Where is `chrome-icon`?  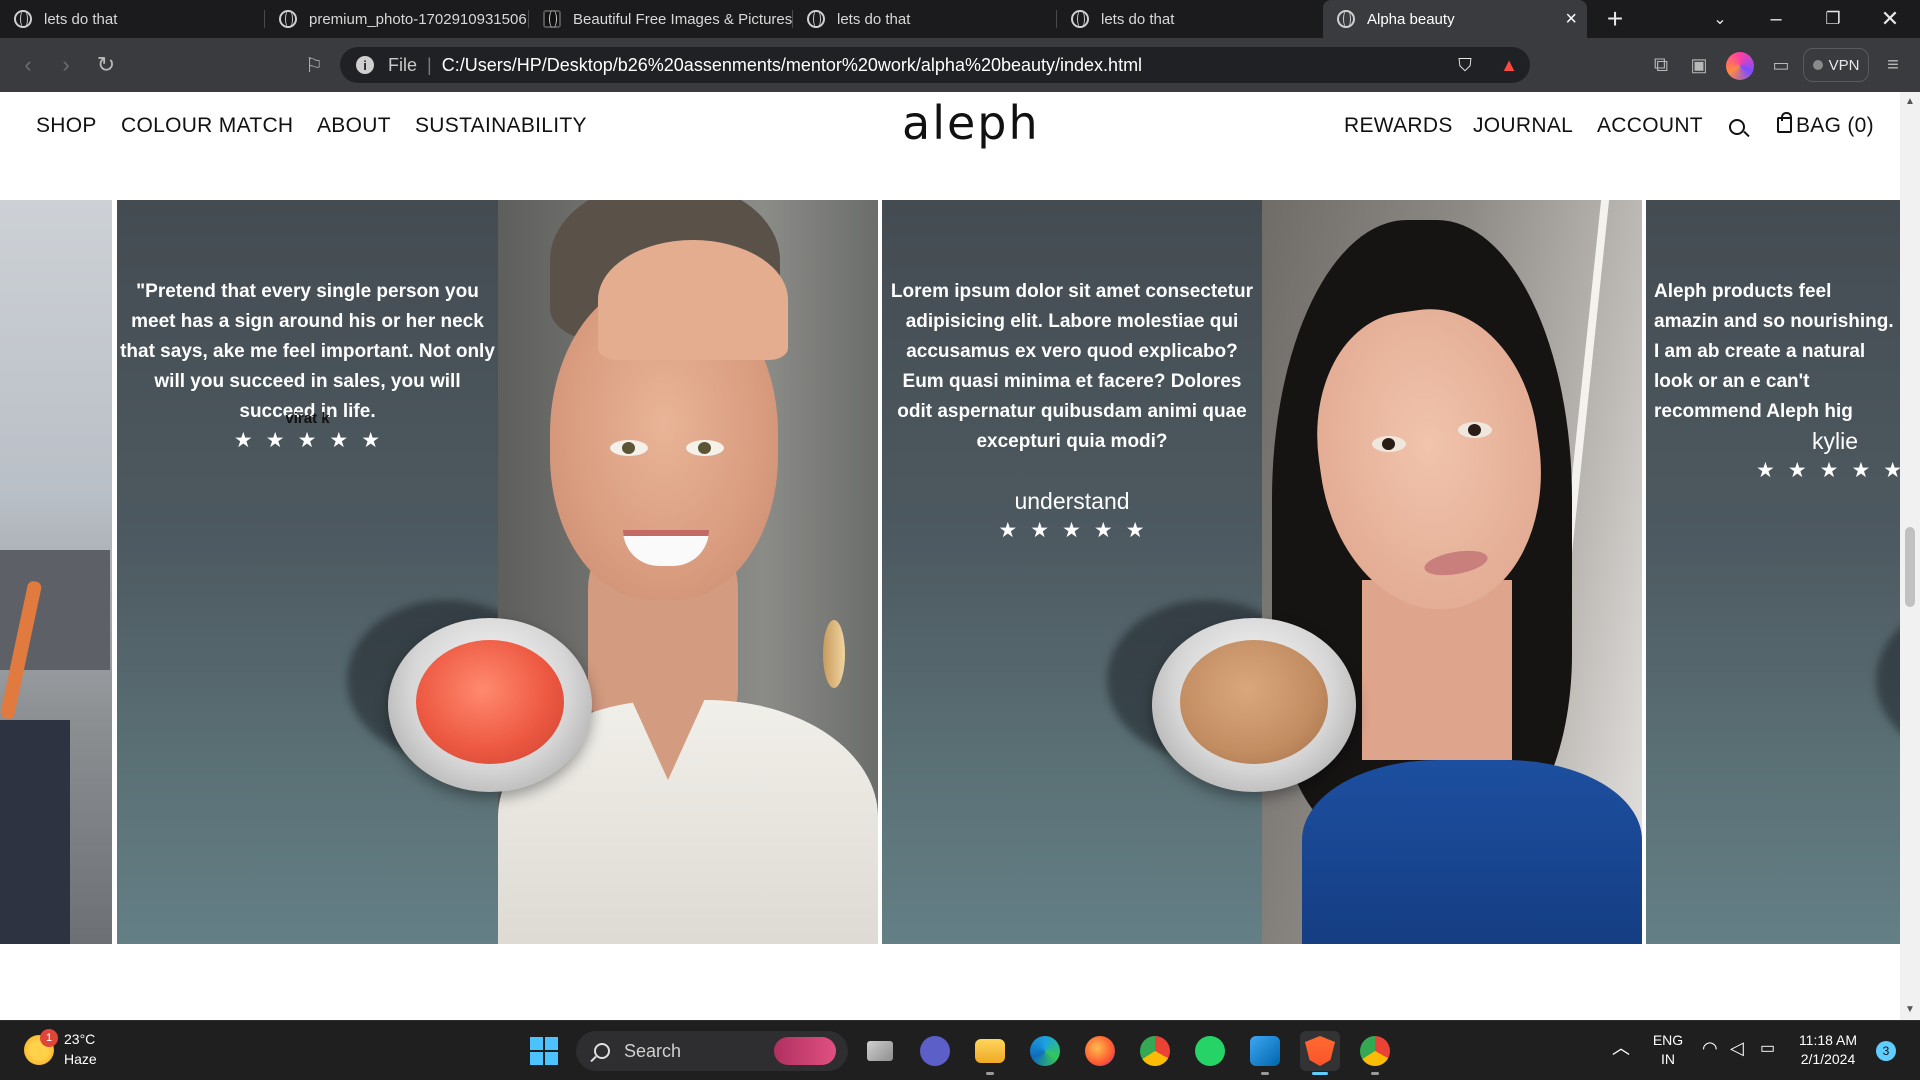
chrome-icon is located at coordinates (1155, 1051).